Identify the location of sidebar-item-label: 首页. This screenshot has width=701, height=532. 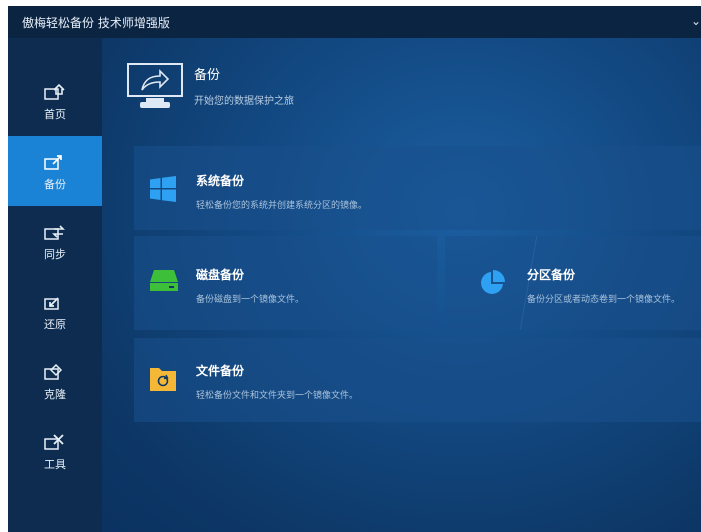
(55, 114).